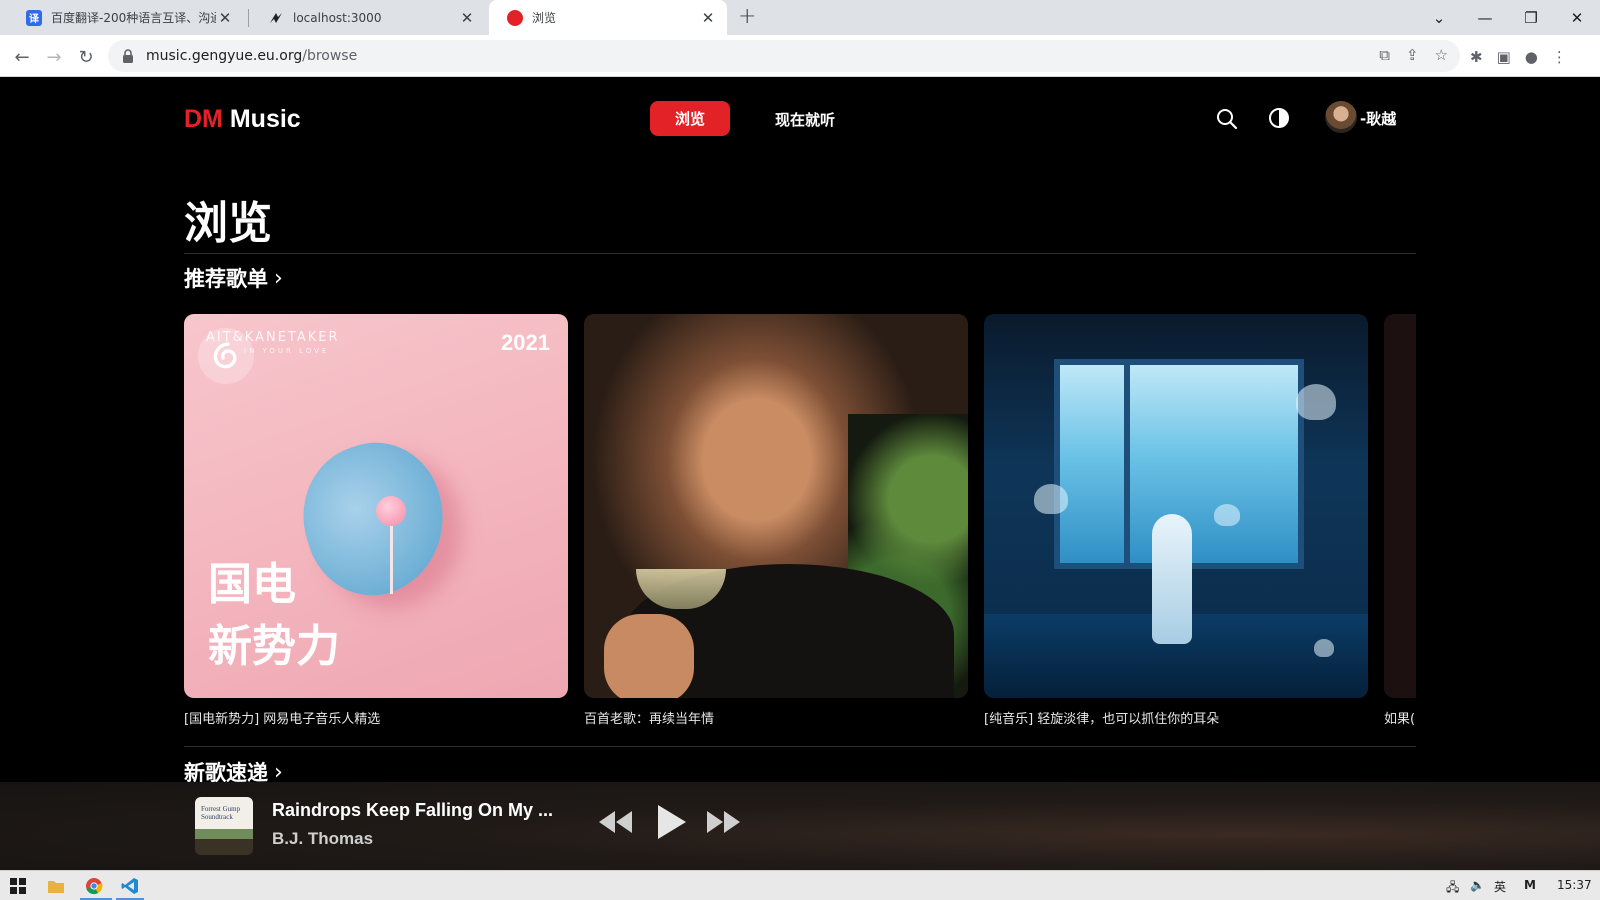 Image resolution: width=1600 pixels, height=900 pixels. Describe the element at coordinates (56, 886) in the screenshot. I see `file-explorer-icon` at that location.